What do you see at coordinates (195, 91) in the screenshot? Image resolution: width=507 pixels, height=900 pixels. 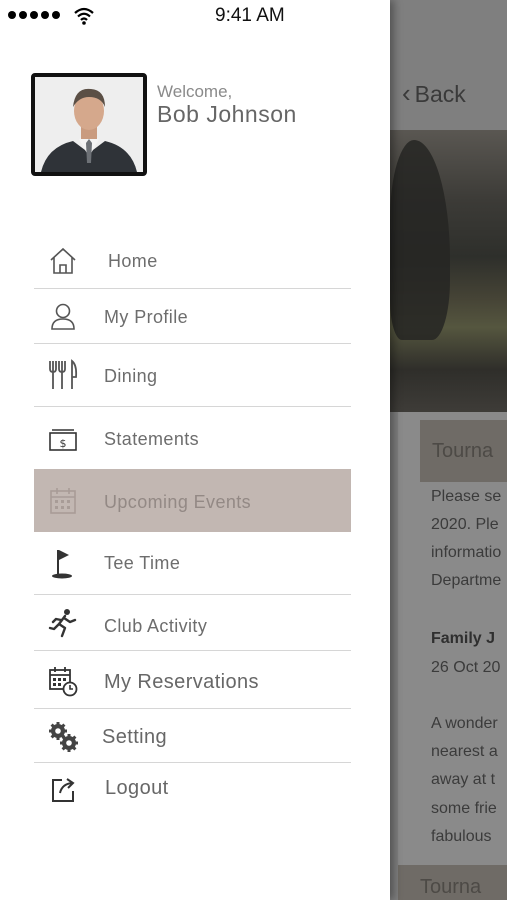 I see `welcome-text: Welcome,` at bounding box center [195, 91].